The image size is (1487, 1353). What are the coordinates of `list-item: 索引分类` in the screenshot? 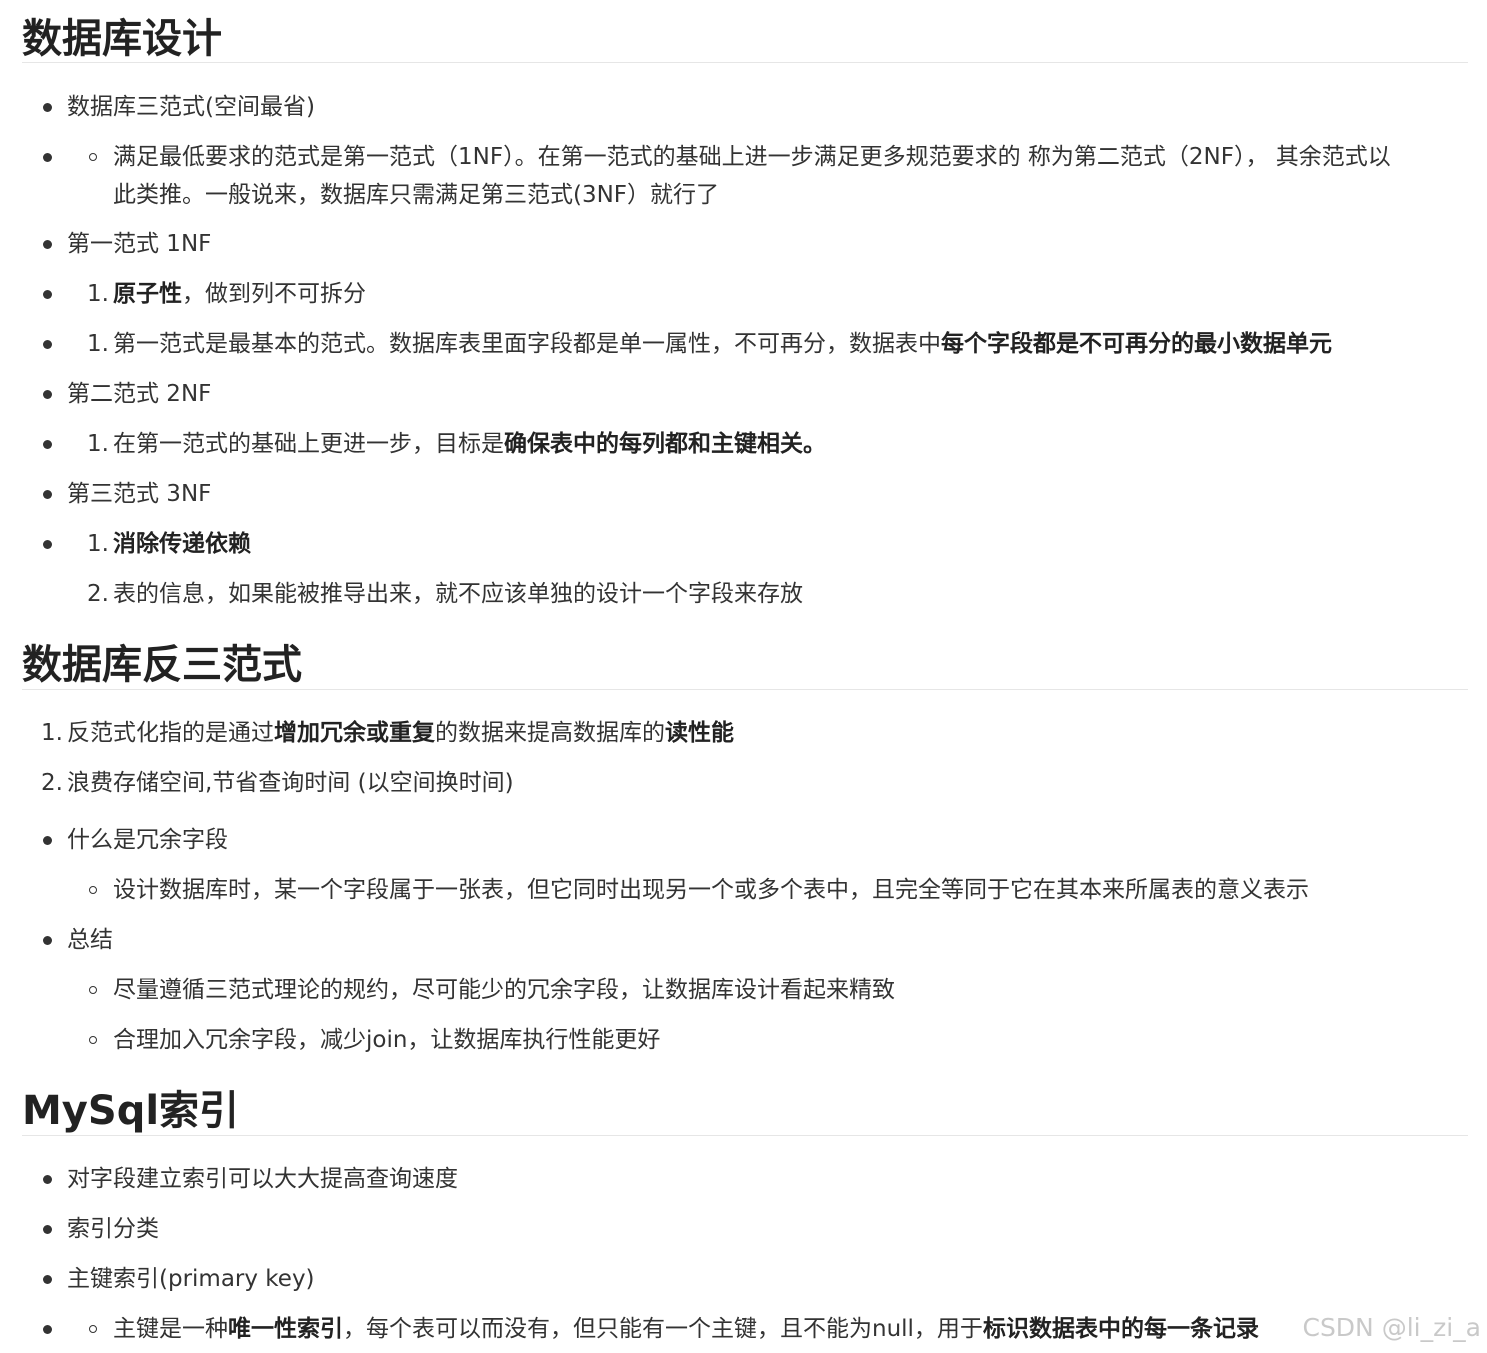 It's located at (113, 1229).